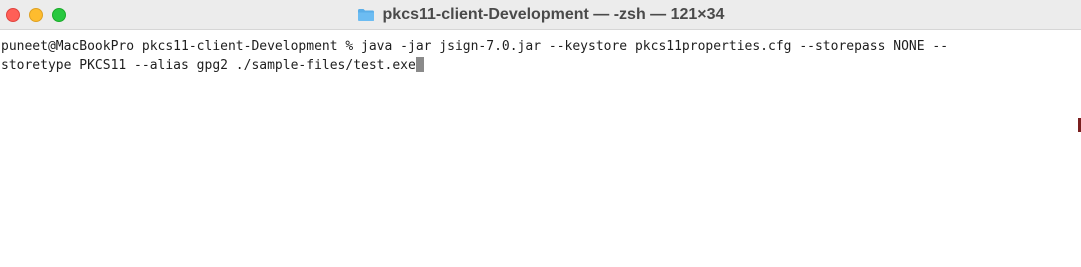 This screenshot has height=267, width=1081. Describe the element at coordinates (59, 15) in the screenshot. I see `zoom-window-button` at that location.